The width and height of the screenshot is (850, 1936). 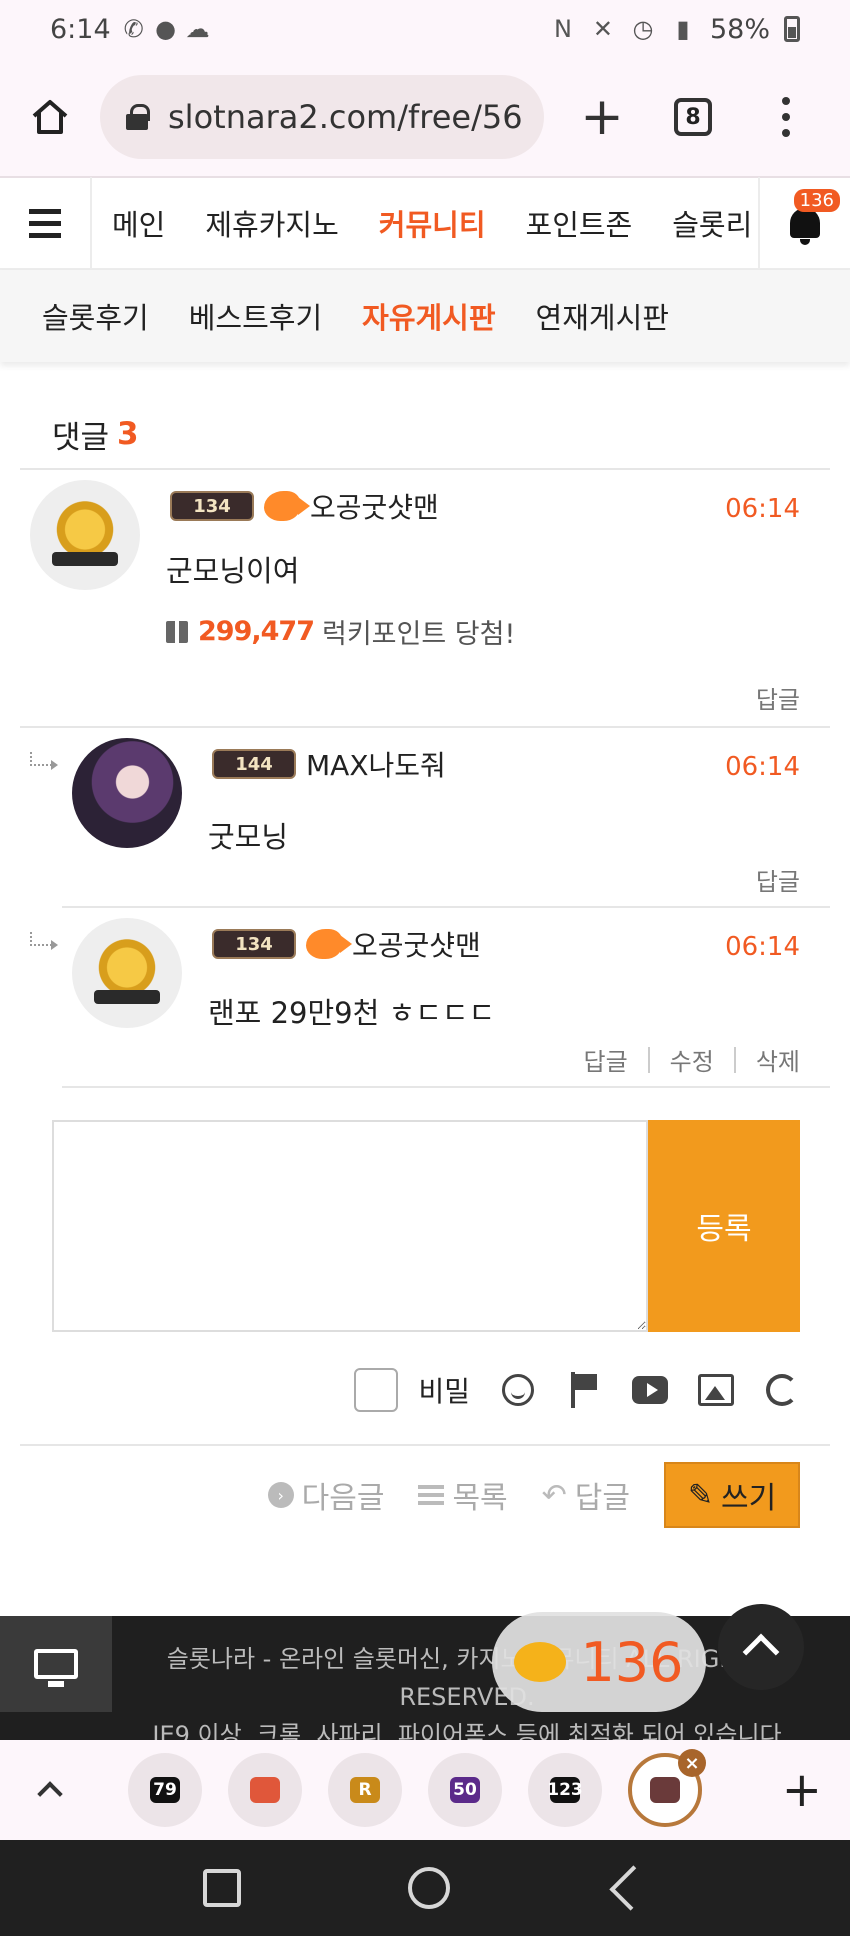 I want to click on site-favicon-icon: R, so click(x=365, y=1790).